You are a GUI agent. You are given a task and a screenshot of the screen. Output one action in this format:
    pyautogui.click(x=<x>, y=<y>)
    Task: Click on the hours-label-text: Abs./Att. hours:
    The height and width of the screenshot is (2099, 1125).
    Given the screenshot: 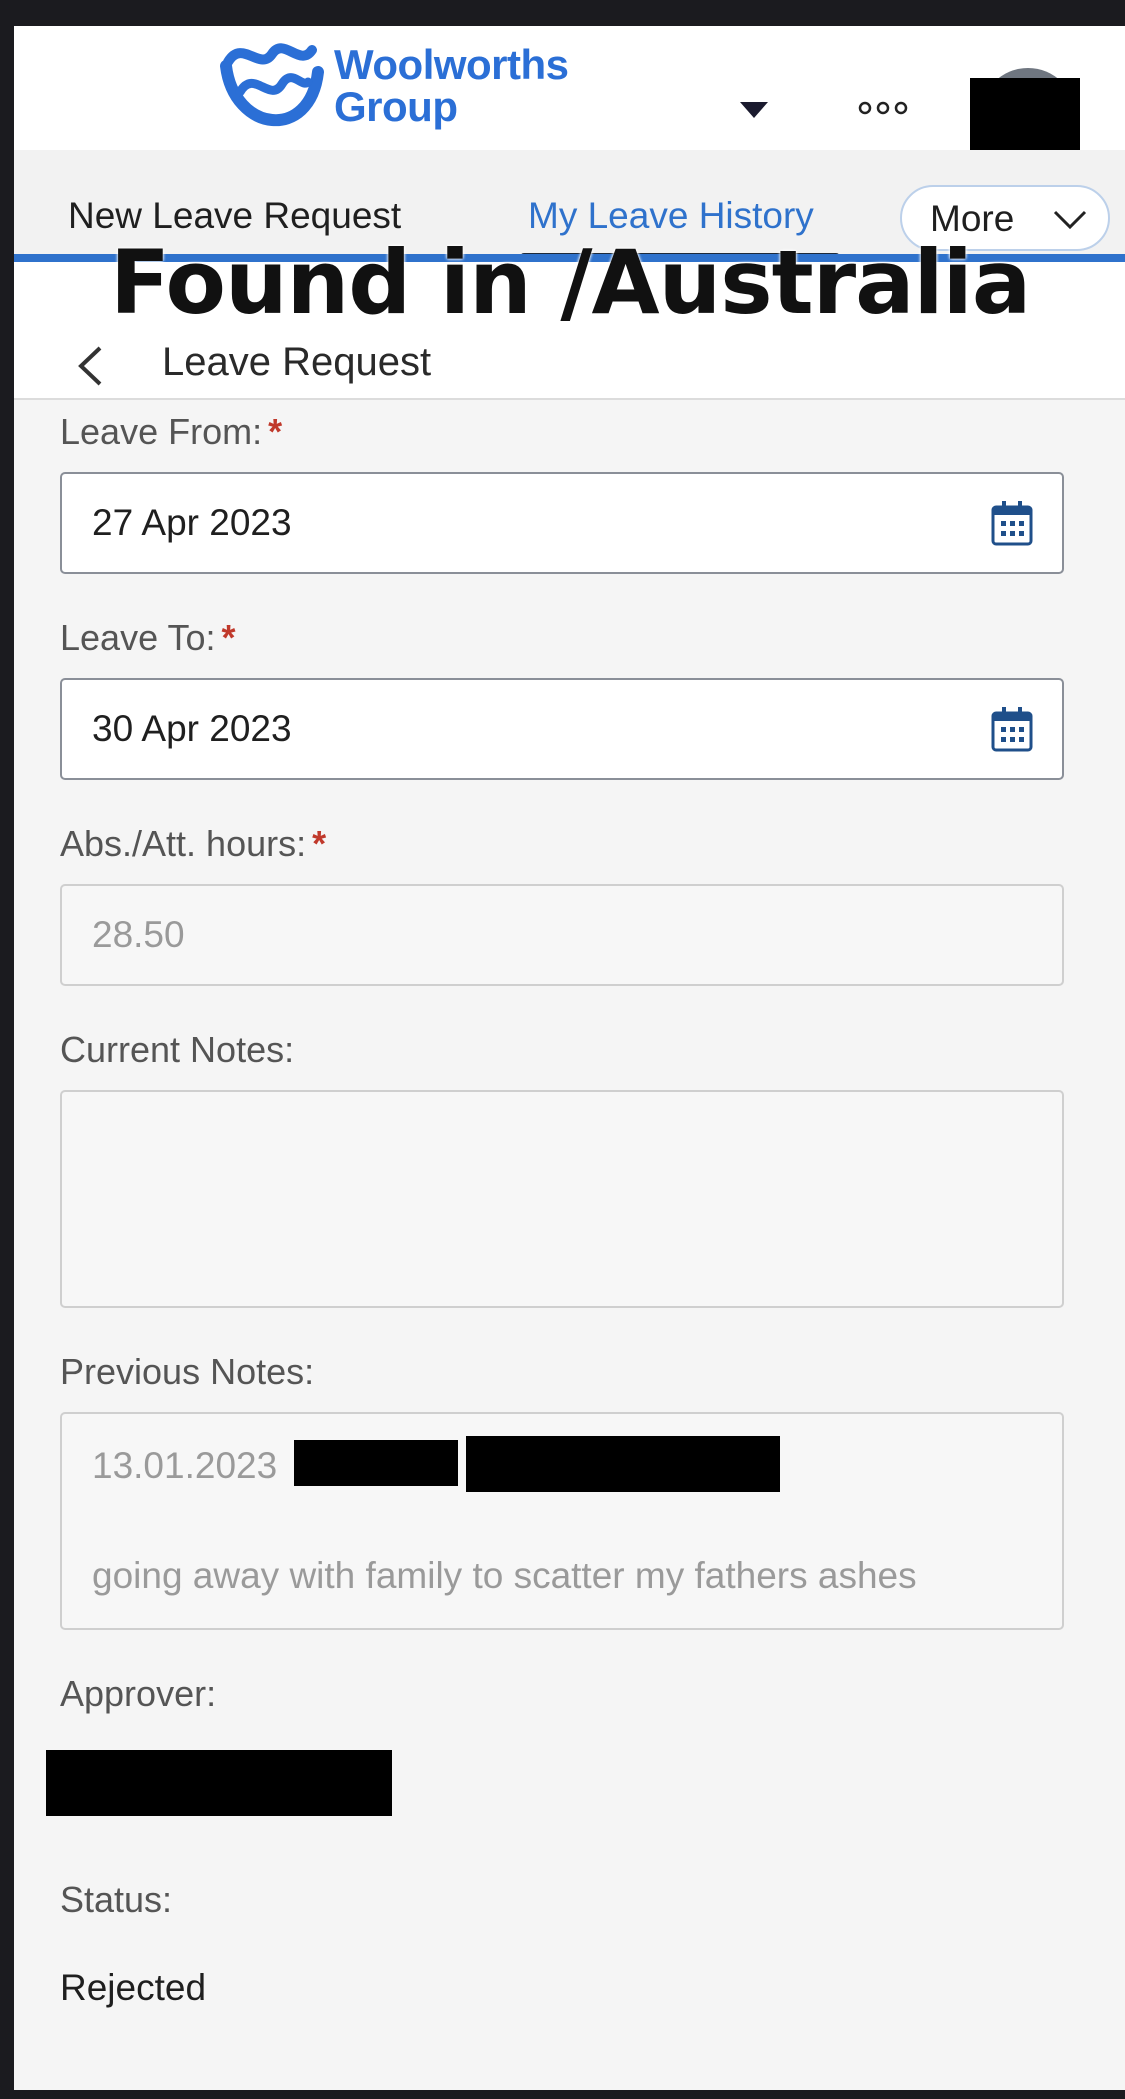 What is the action you would take?
    pyautogui.click(x=183, y=843)
    